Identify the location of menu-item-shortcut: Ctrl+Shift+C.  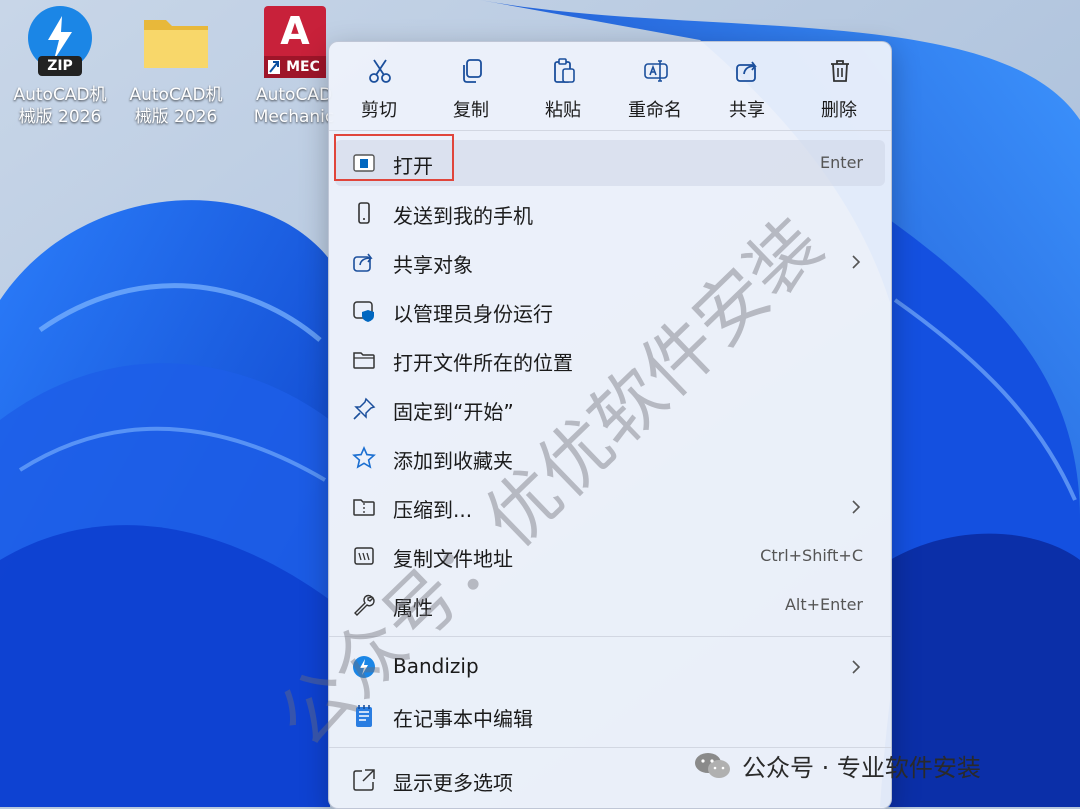
(811, 555).